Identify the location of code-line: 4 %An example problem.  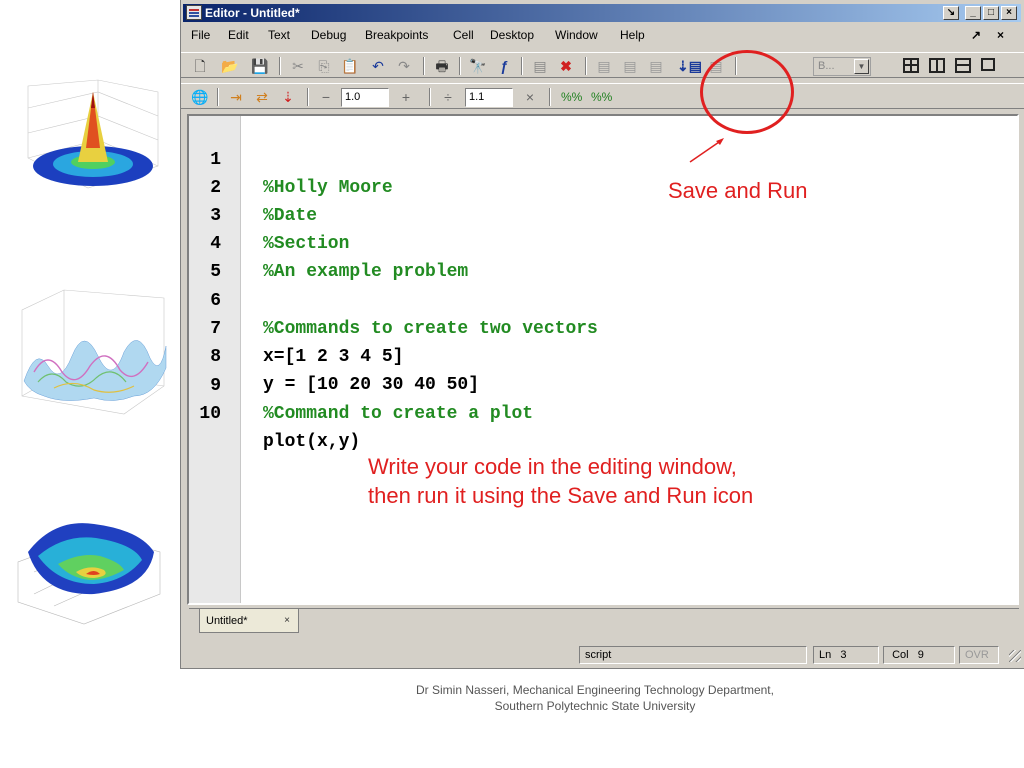
(603, 242).